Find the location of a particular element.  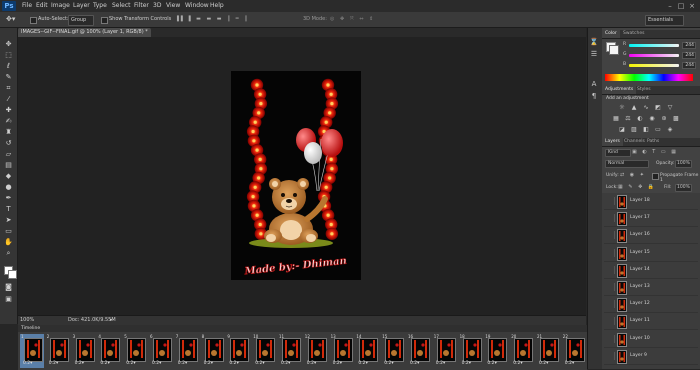

brush-tool-icon: ✍ is located at coordinates (8, 121).